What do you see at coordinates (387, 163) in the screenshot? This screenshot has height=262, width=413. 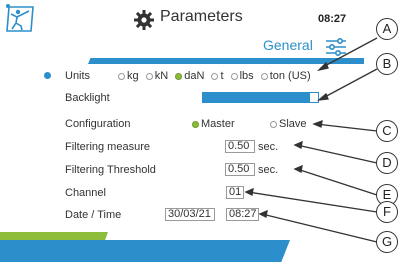 I see `callout-d: D` at bounding box center [387, 163].